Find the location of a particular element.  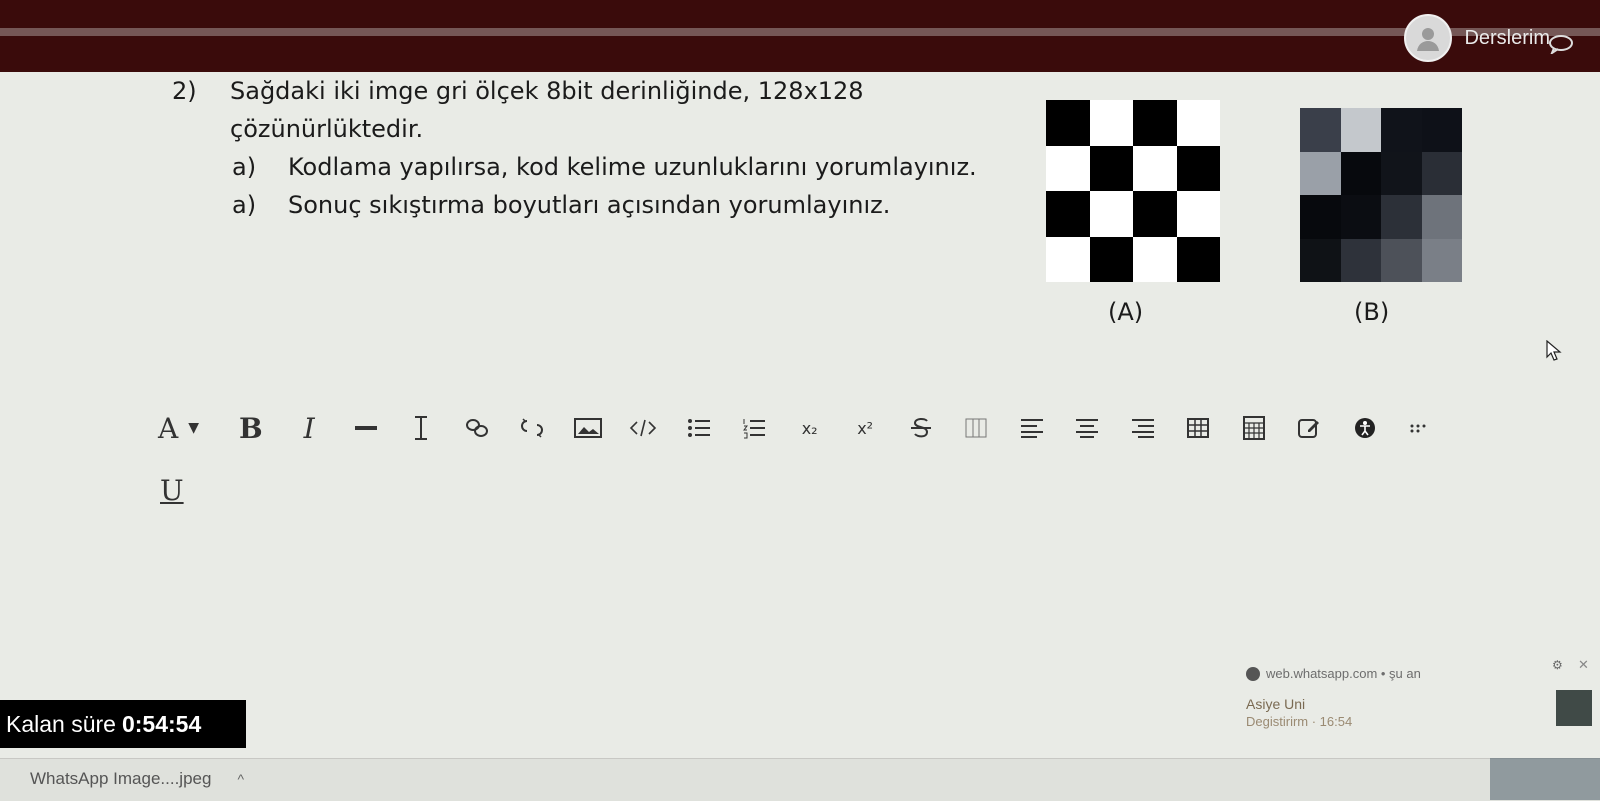

font-dropdown: A ▼ is located at coordinates (189, 428).